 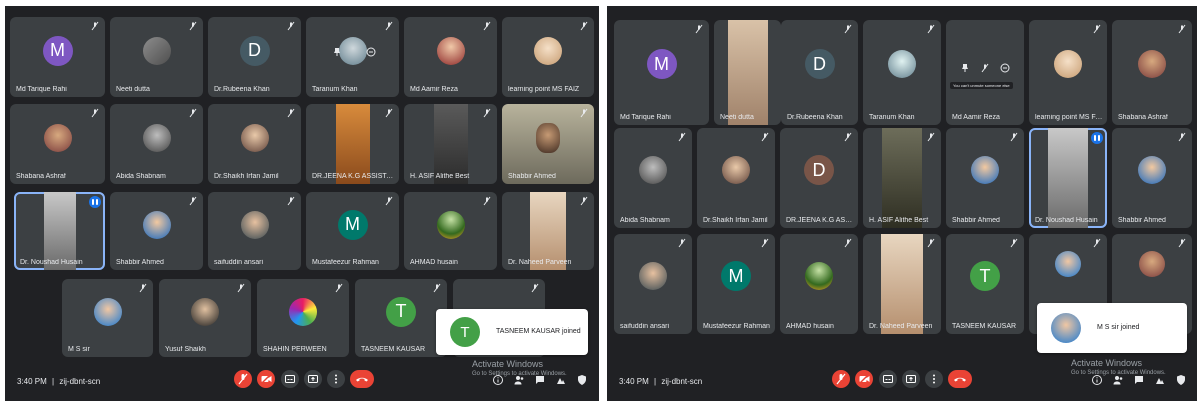 What do you see at coordinates (51, 262) in the screenshot?
I see `participant-name: Dr. Noushad Husain` at bounding box center [51, 262].